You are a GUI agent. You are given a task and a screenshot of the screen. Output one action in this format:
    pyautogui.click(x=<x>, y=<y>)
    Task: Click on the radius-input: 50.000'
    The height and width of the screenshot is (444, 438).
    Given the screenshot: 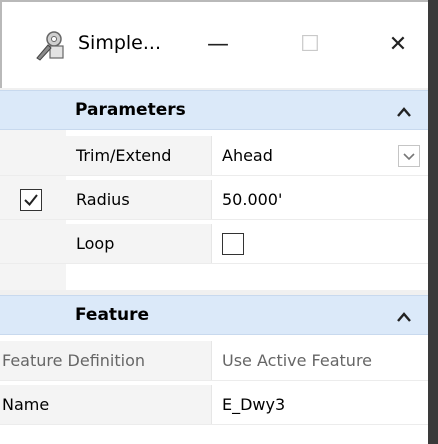 What is the action you would take?
    pyautogui.click(x=252, y=199)
    